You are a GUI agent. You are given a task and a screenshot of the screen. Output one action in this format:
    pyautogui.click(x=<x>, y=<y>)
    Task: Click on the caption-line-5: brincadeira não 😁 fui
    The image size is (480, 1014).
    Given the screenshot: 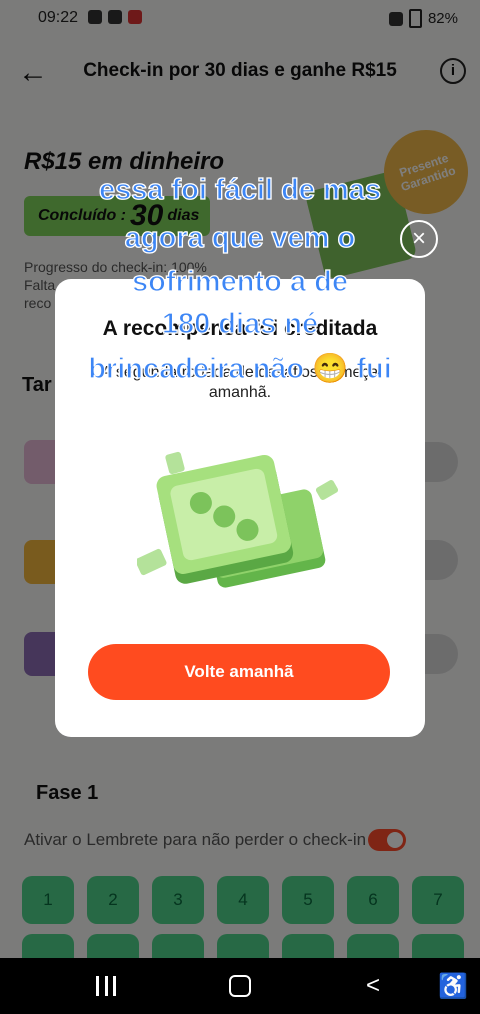 What is the action you would take?
    pyautogui.click(x=240, y=368)
    